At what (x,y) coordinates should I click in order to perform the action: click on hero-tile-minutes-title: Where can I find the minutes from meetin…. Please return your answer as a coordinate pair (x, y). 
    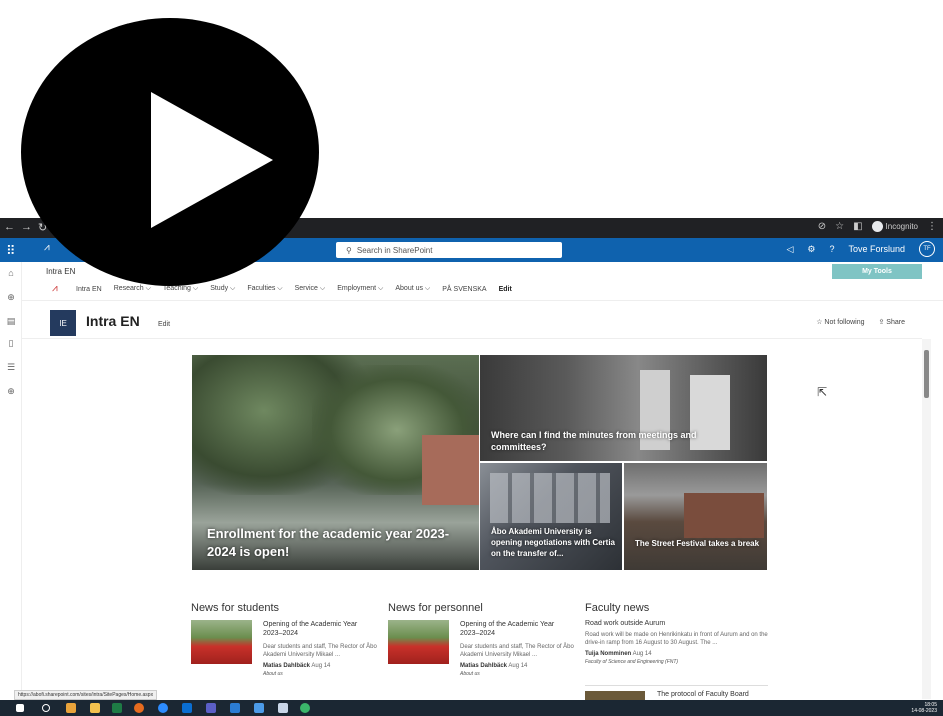
    Looking at the image, I should click on (594, 441).